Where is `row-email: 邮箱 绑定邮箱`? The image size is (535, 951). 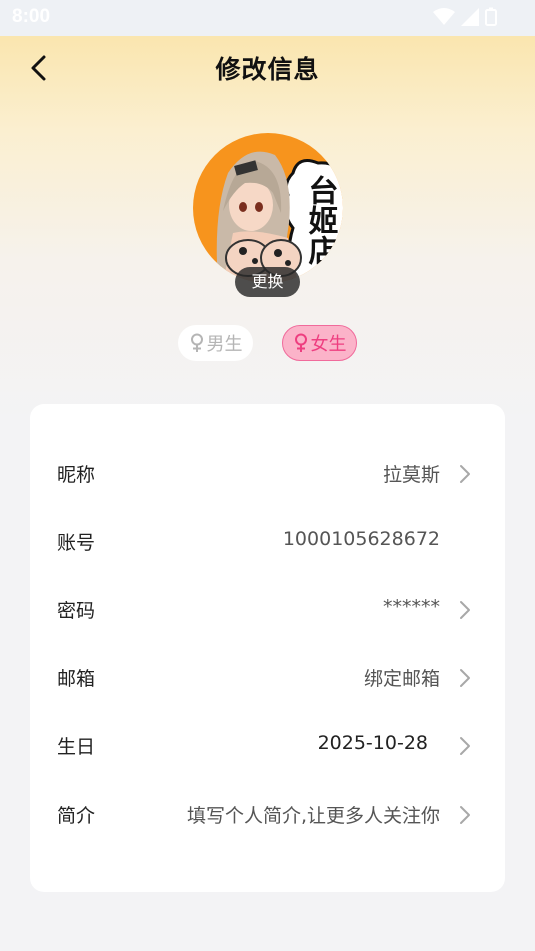
row-email: 邮箱 绑定邮箱 is located at coordinates (267, 678).